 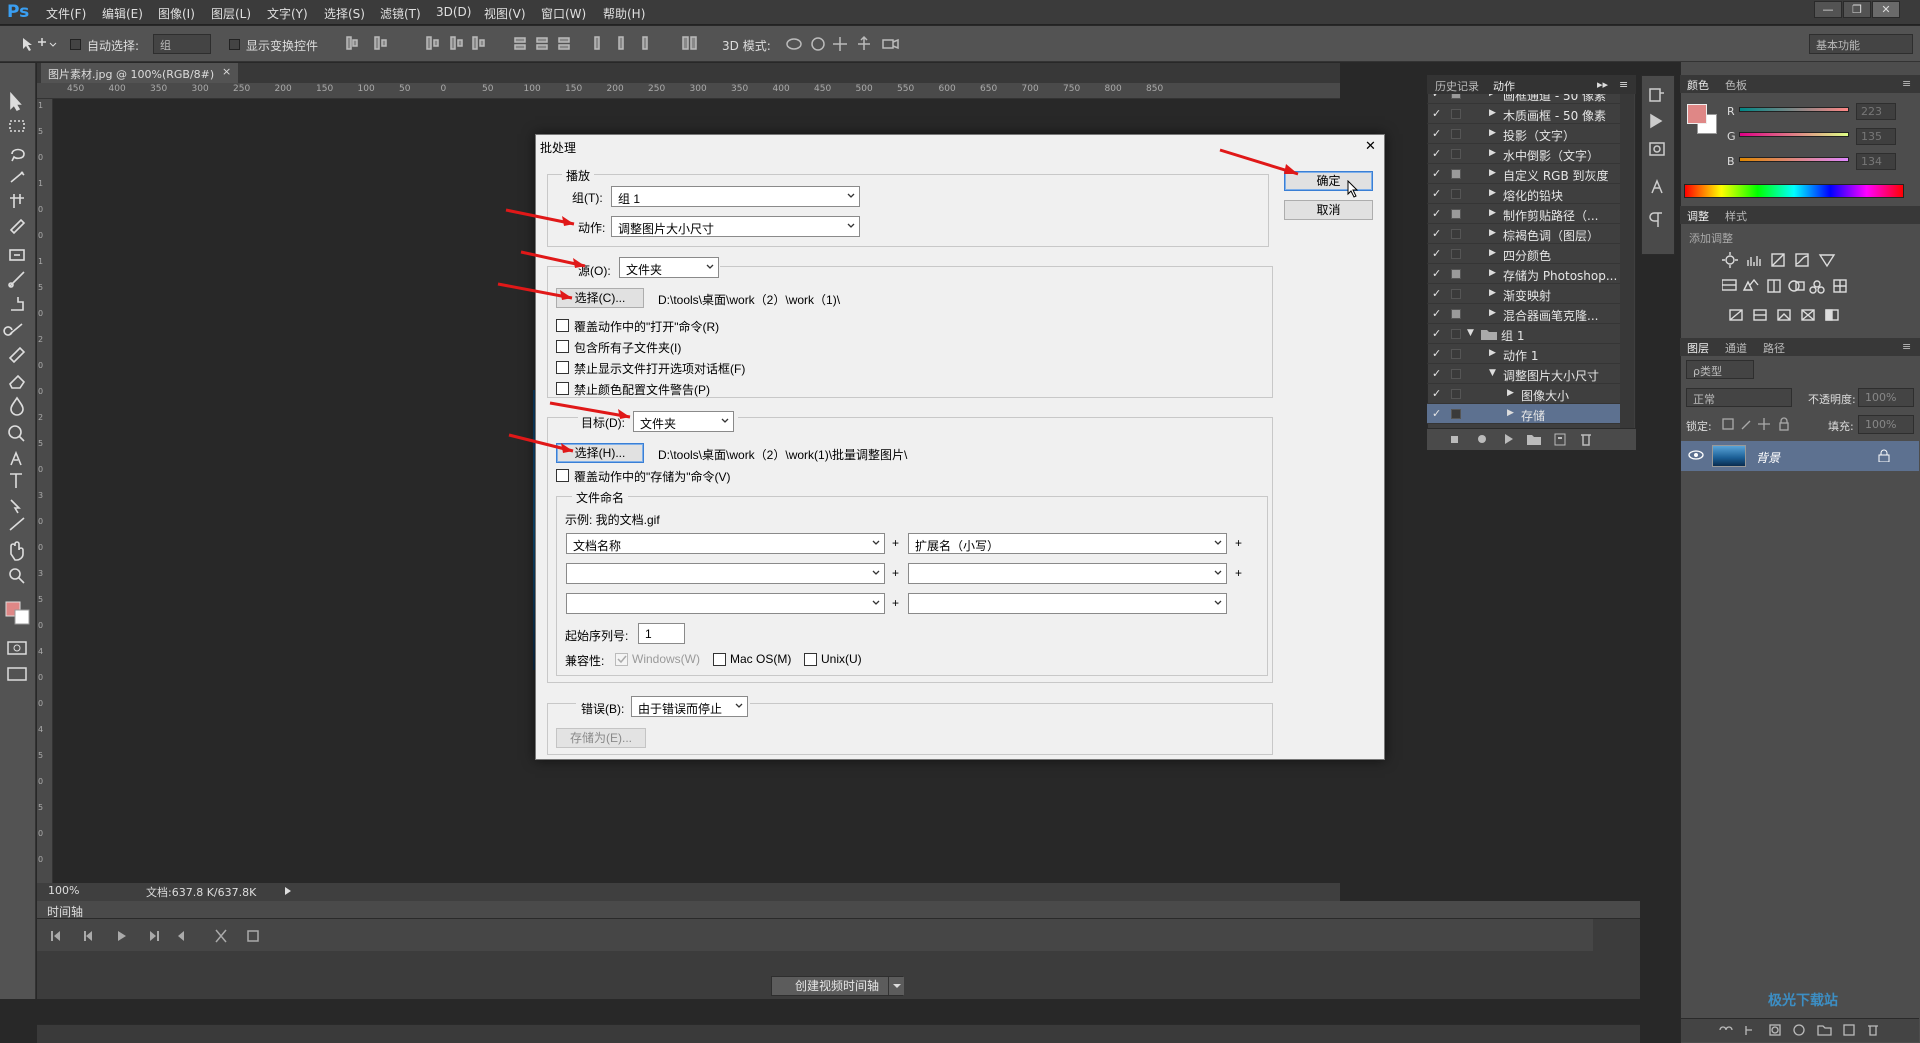 What do you see at coordinates (1876, 136) in the screenshot?
I see `g-value: 135` at bounding box center [1876, 136].